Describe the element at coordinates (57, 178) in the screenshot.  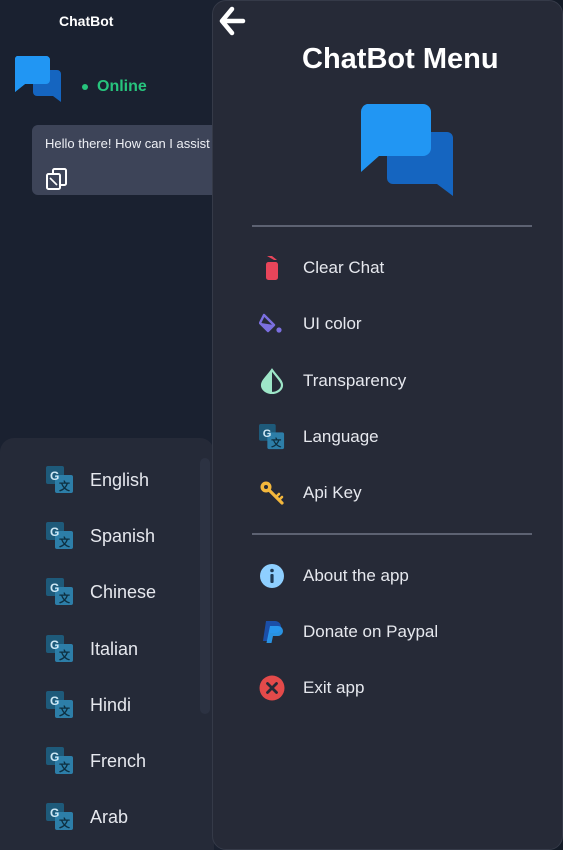
I see `copy-icon` at that location.